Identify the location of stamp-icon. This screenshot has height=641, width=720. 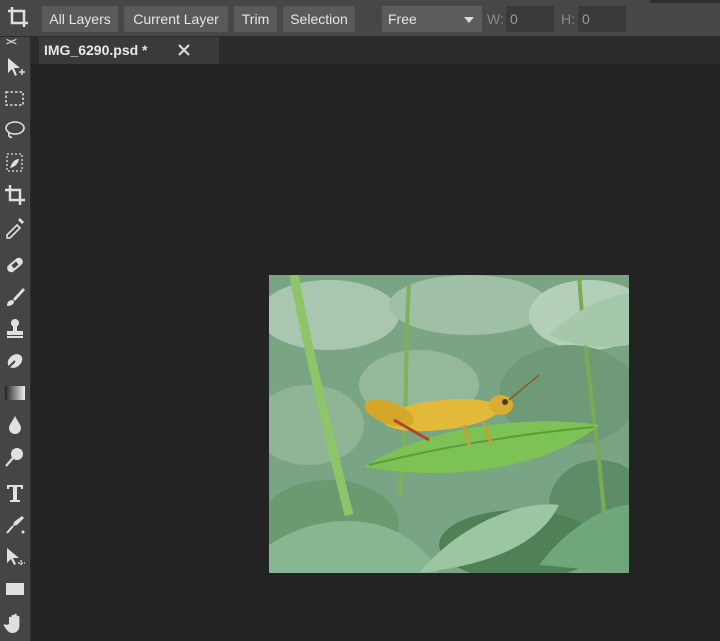
(15, 329).